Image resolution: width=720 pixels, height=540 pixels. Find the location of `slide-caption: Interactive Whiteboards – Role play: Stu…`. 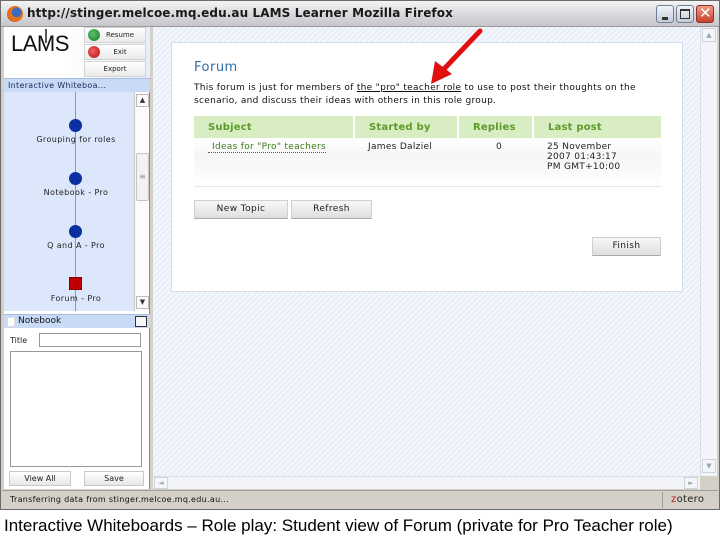

slide-caption: Interactive Whiteboards – Role play: Stu… is located at coordinates (338, 525).